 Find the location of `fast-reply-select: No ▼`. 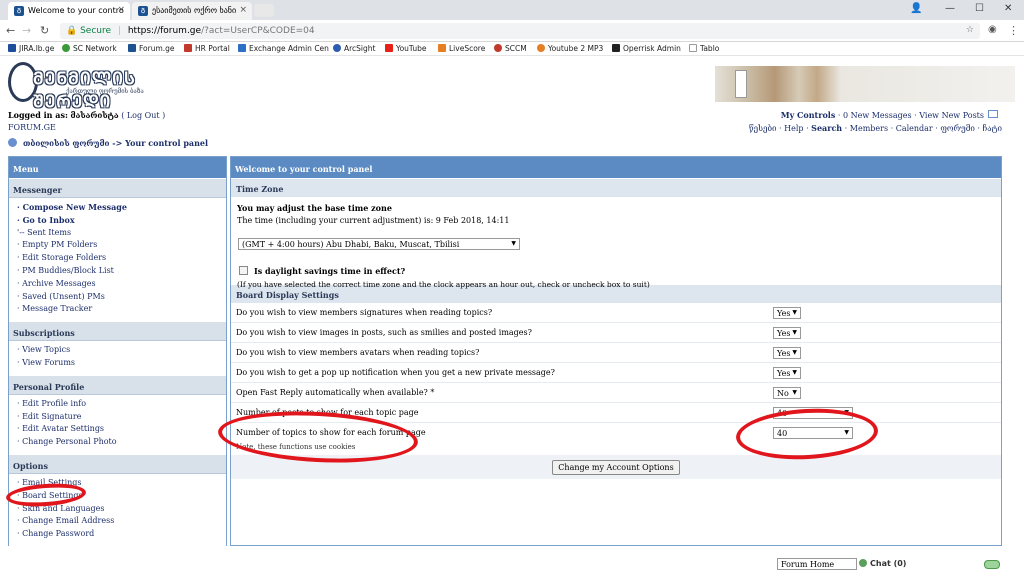

fast-reply-select: No ▼ is located at coordinates (787, 393).